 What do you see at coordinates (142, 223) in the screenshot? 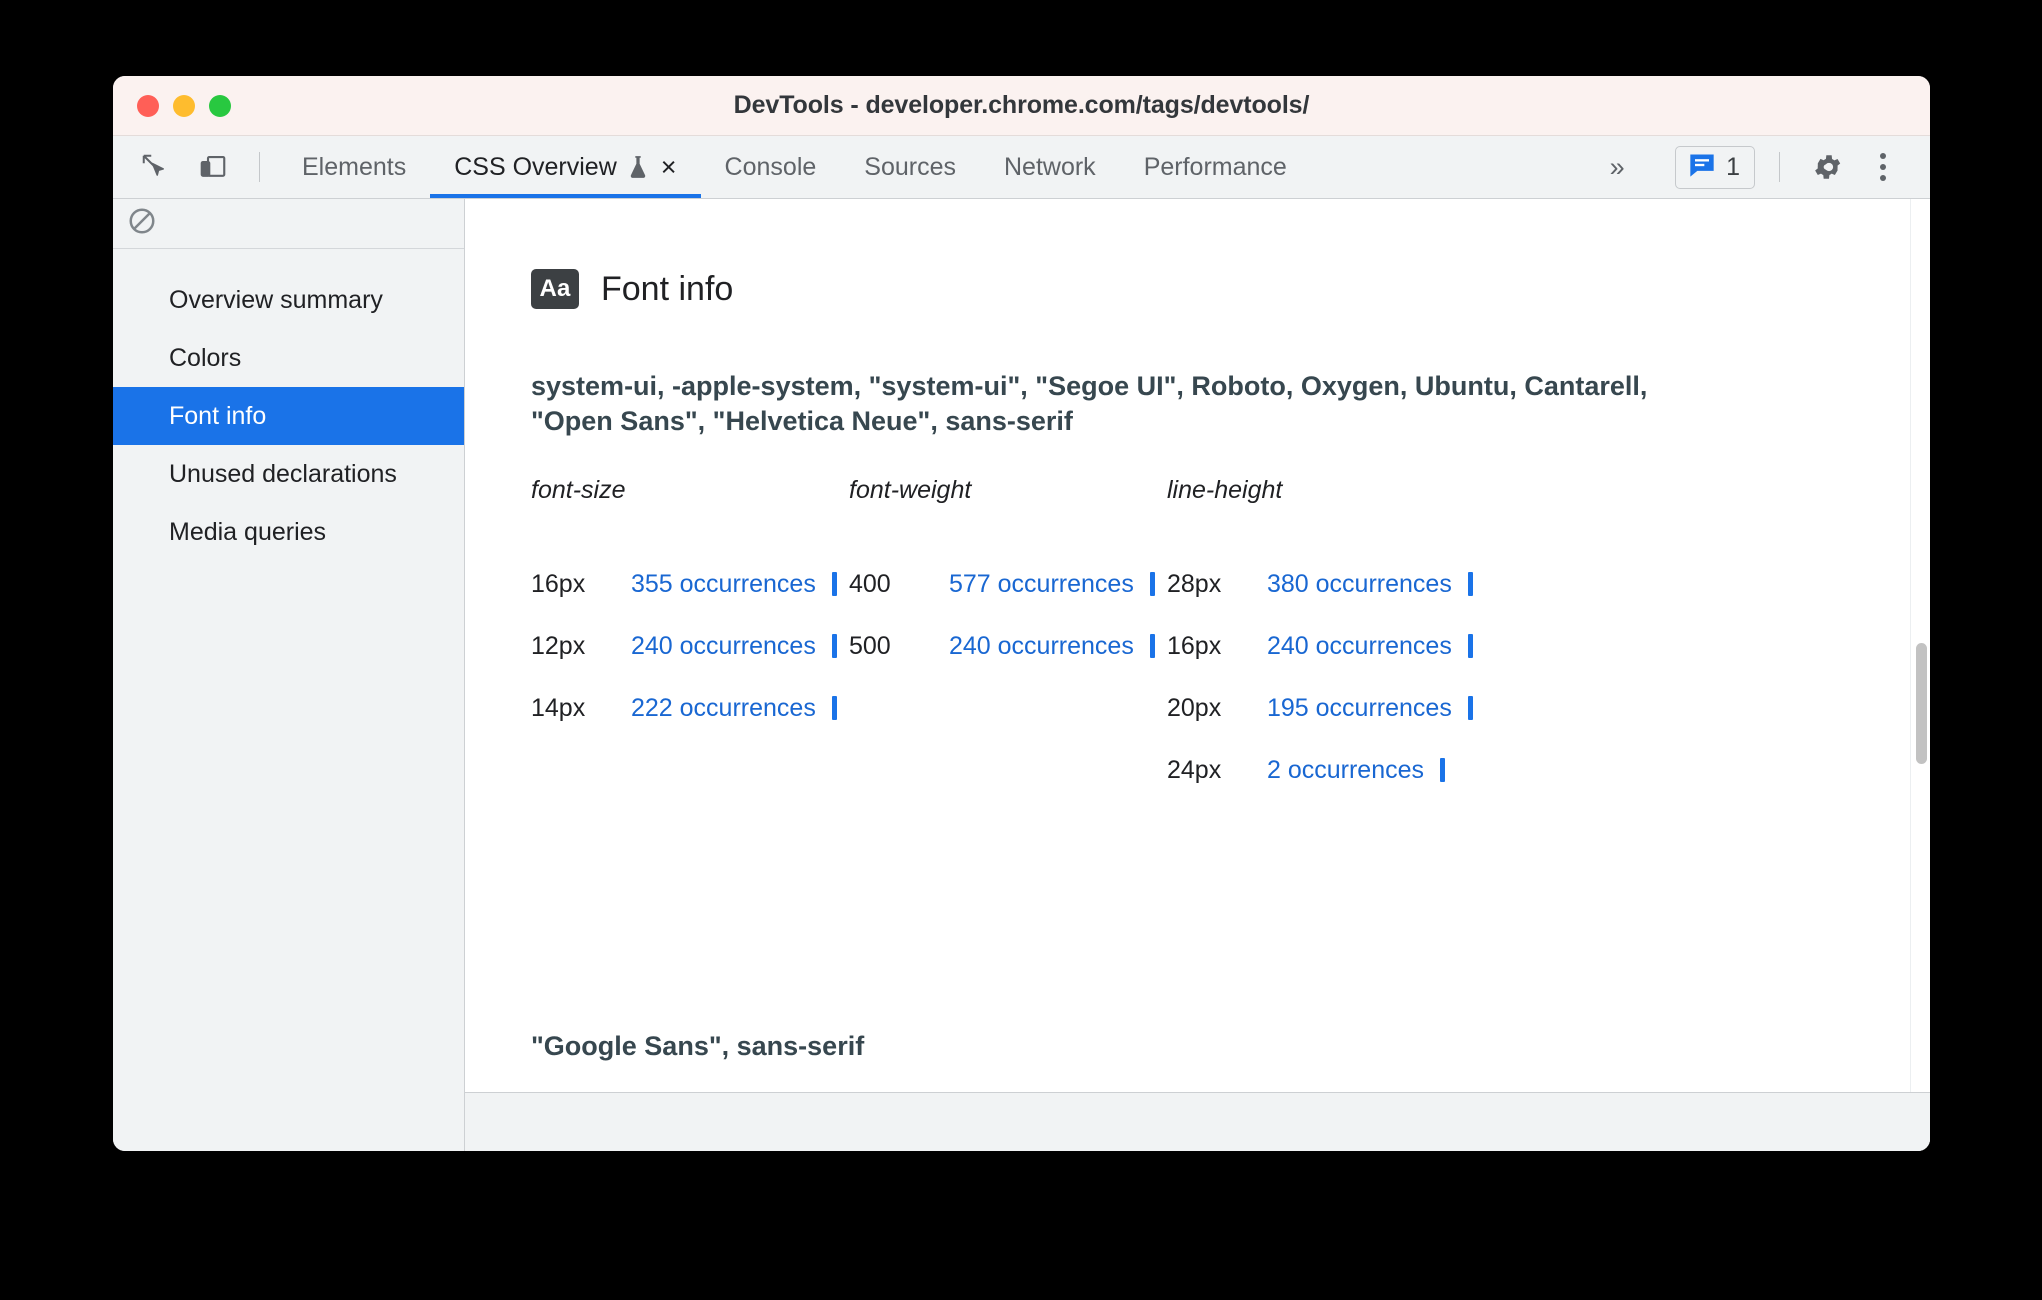
I see `clear-overview-icon` at bounding box center [142, 223].